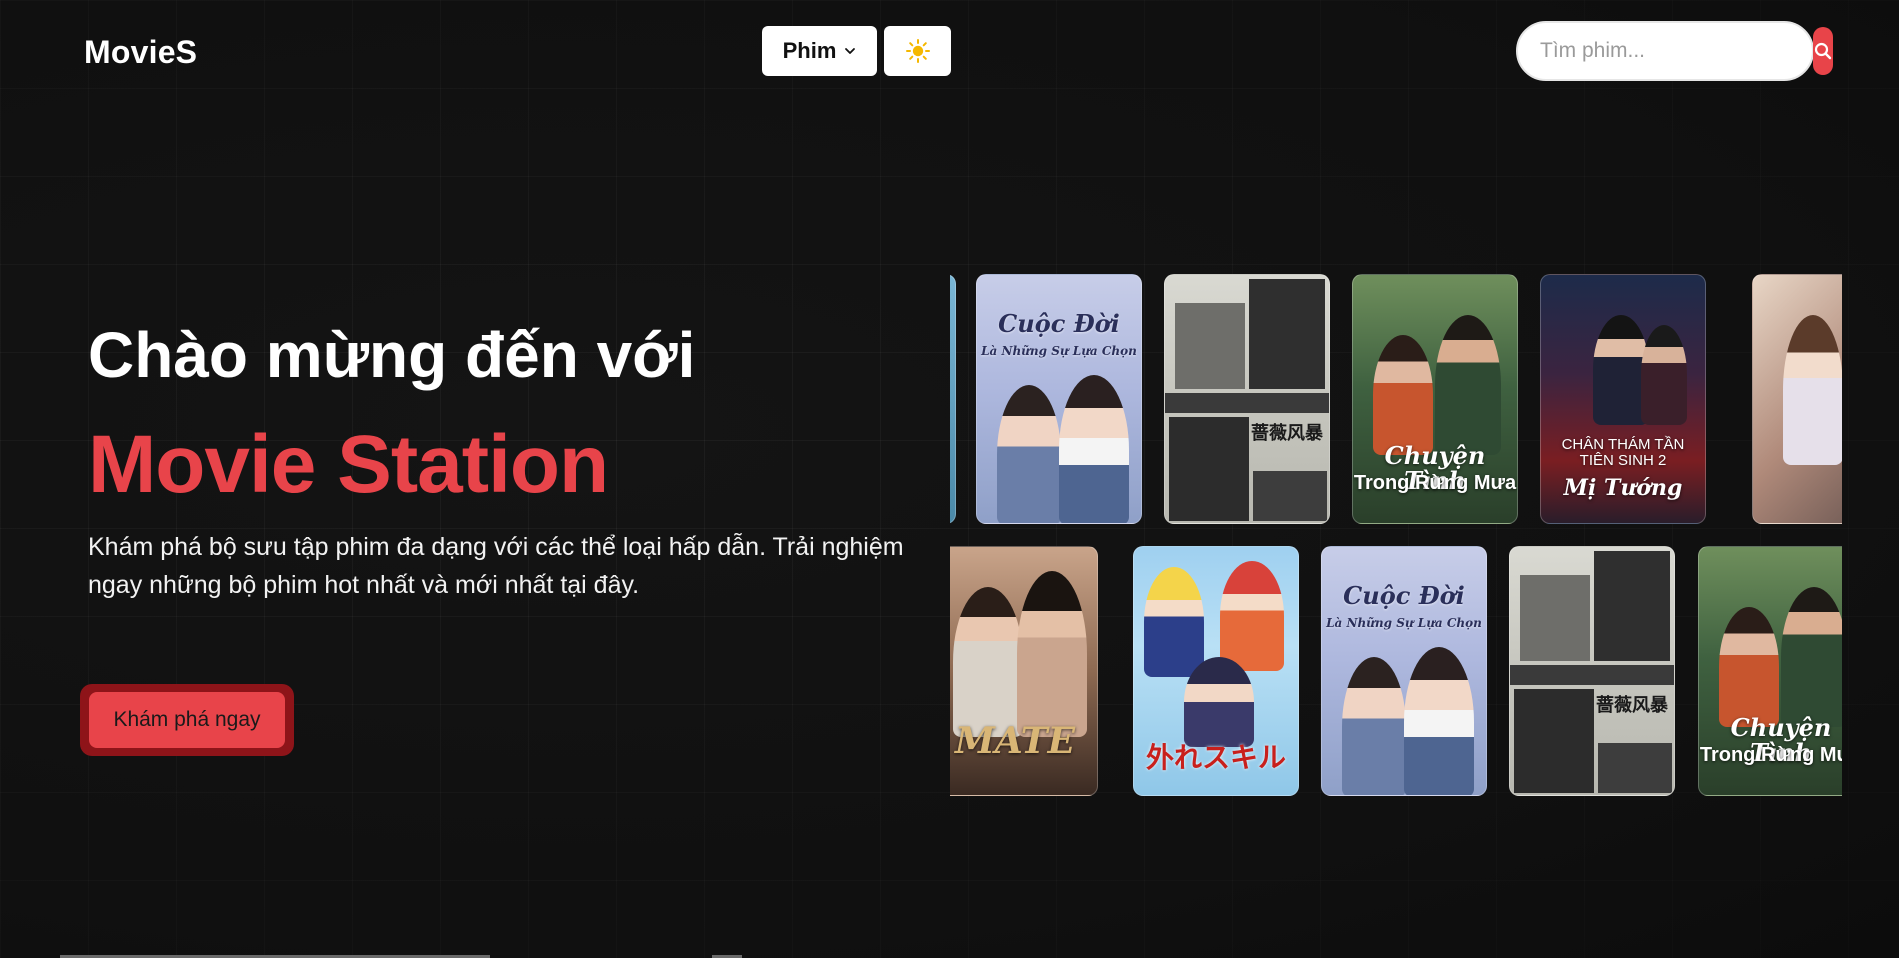 The height and width of the screenshot is (958, 1899). I want to click on poster-title: CHÂN THÁM TẦN TIÊN SINH 2, so click(1623, 452).